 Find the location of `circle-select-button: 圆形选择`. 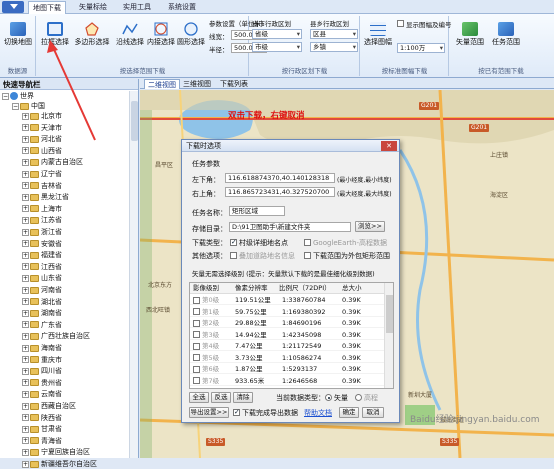

circle-select-button: 圆形选择 is located at coordinates (191, 34).